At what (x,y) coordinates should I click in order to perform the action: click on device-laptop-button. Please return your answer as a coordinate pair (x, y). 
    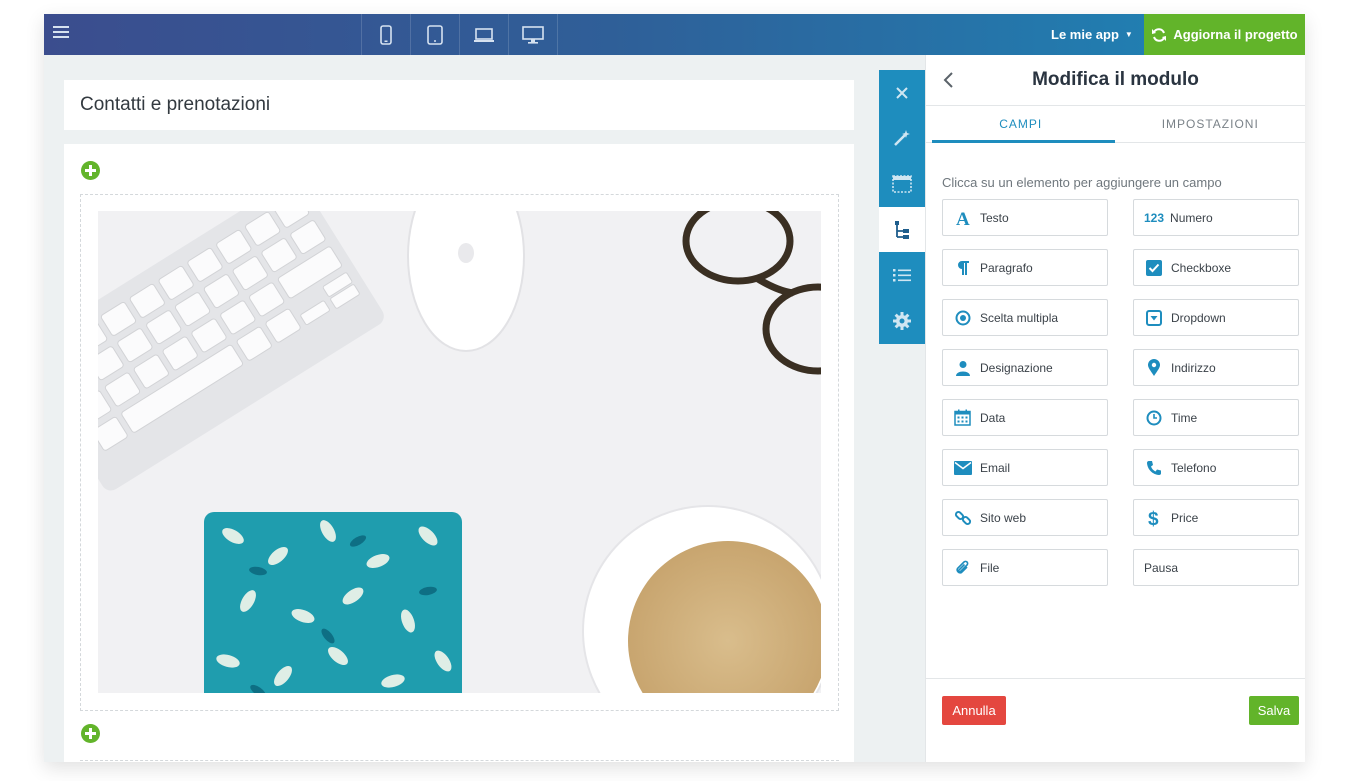
    Looking at the image, I should click on (484, 34).